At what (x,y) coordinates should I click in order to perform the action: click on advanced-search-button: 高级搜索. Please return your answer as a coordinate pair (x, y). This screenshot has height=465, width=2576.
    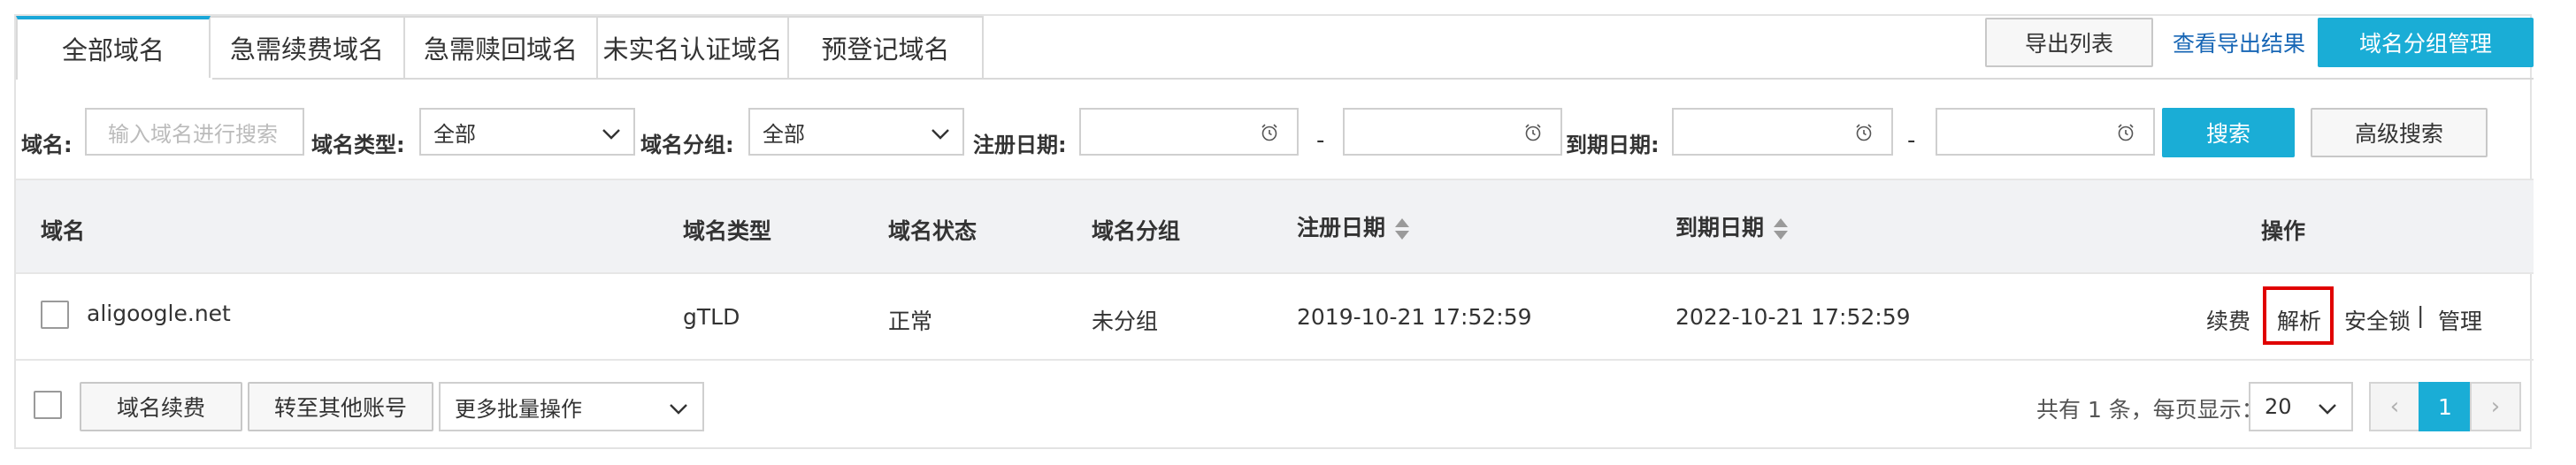
    Looking at the image, I should click on (2399, 132).